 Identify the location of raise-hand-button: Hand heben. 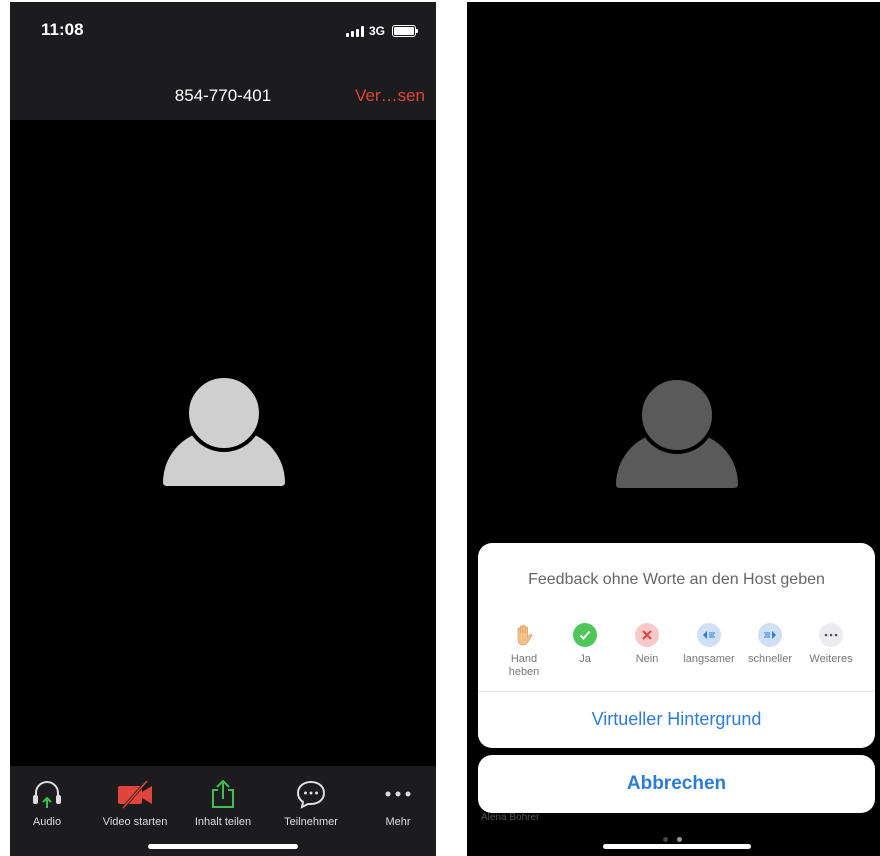
(524, 651).